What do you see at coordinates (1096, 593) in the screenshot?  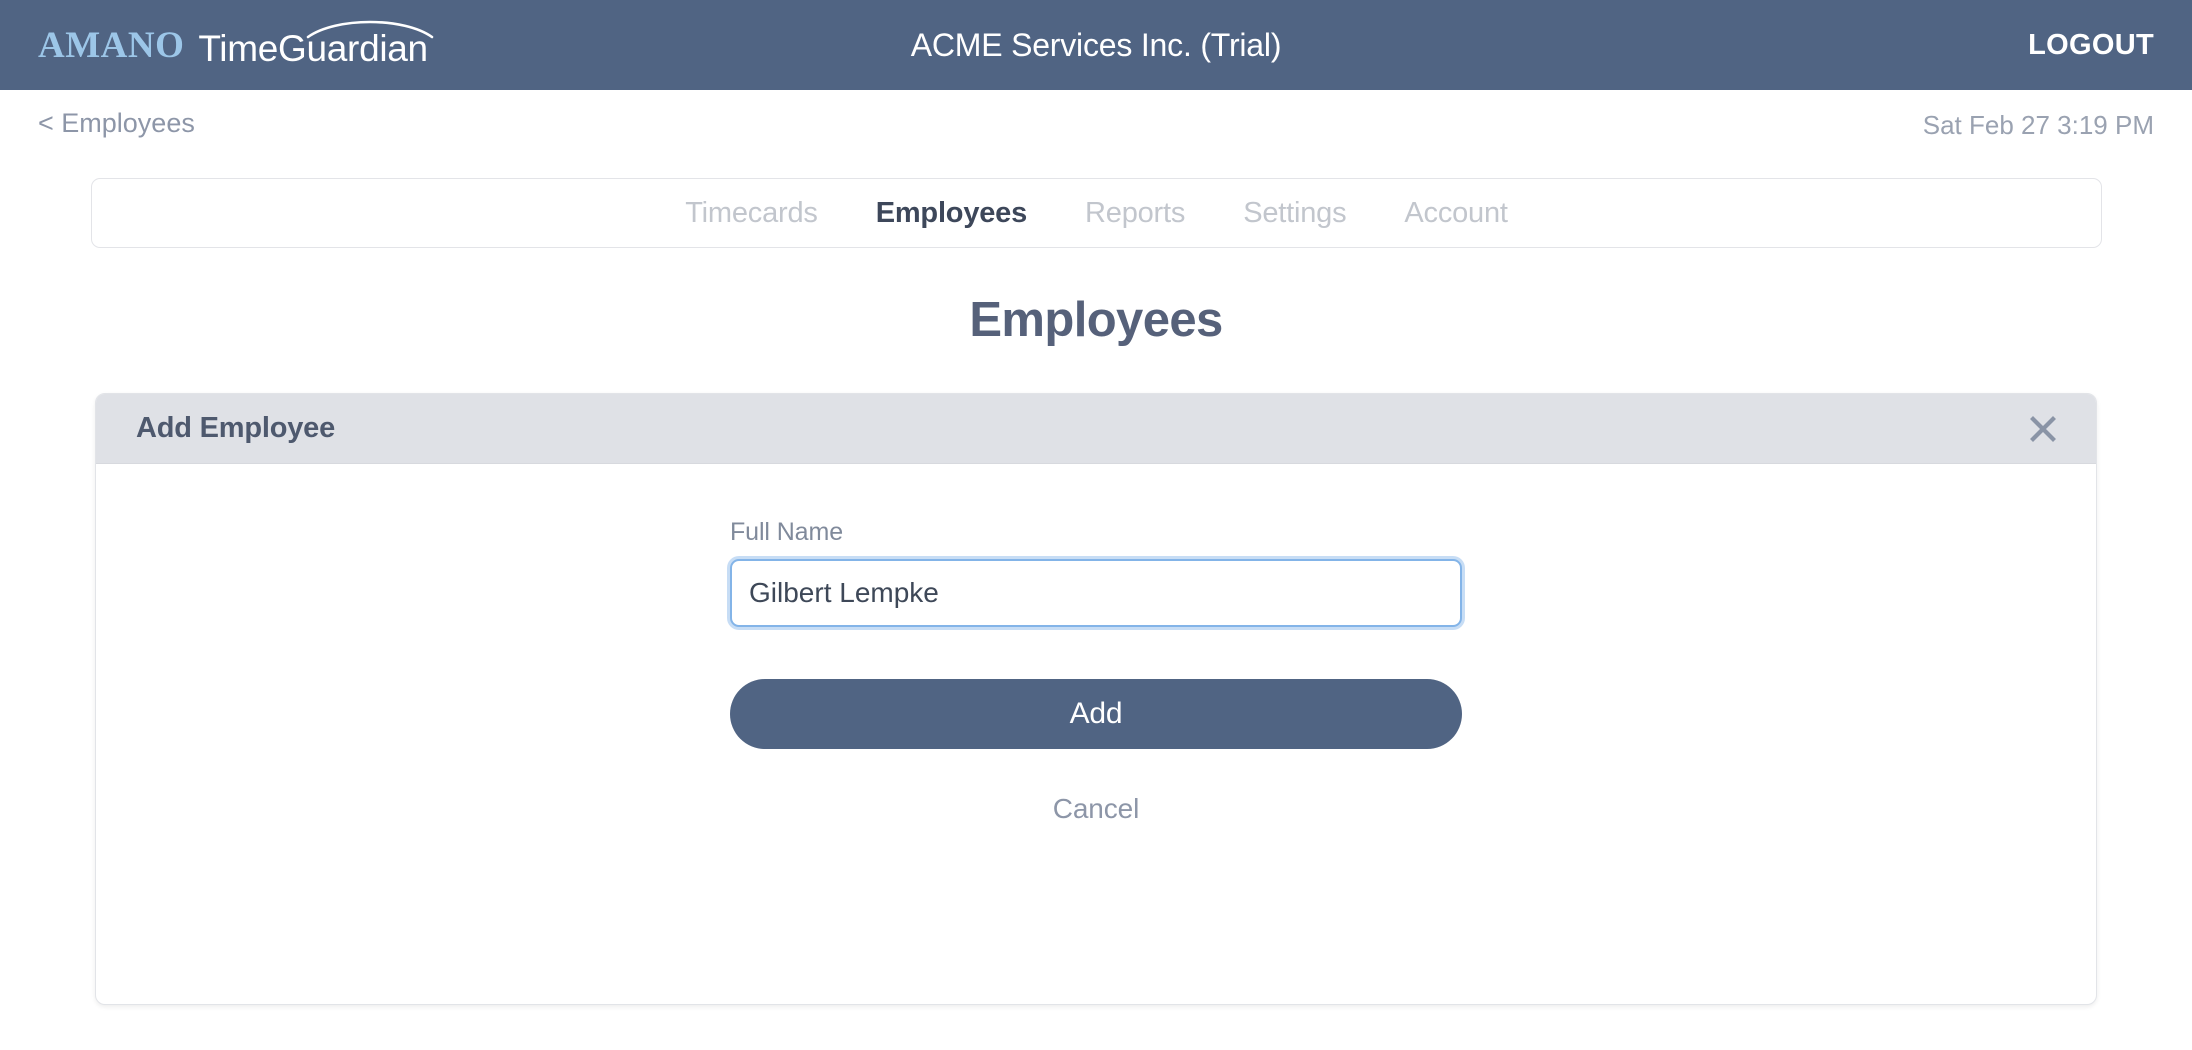 I see `full-name-input` at bounding box center [1096, 593].